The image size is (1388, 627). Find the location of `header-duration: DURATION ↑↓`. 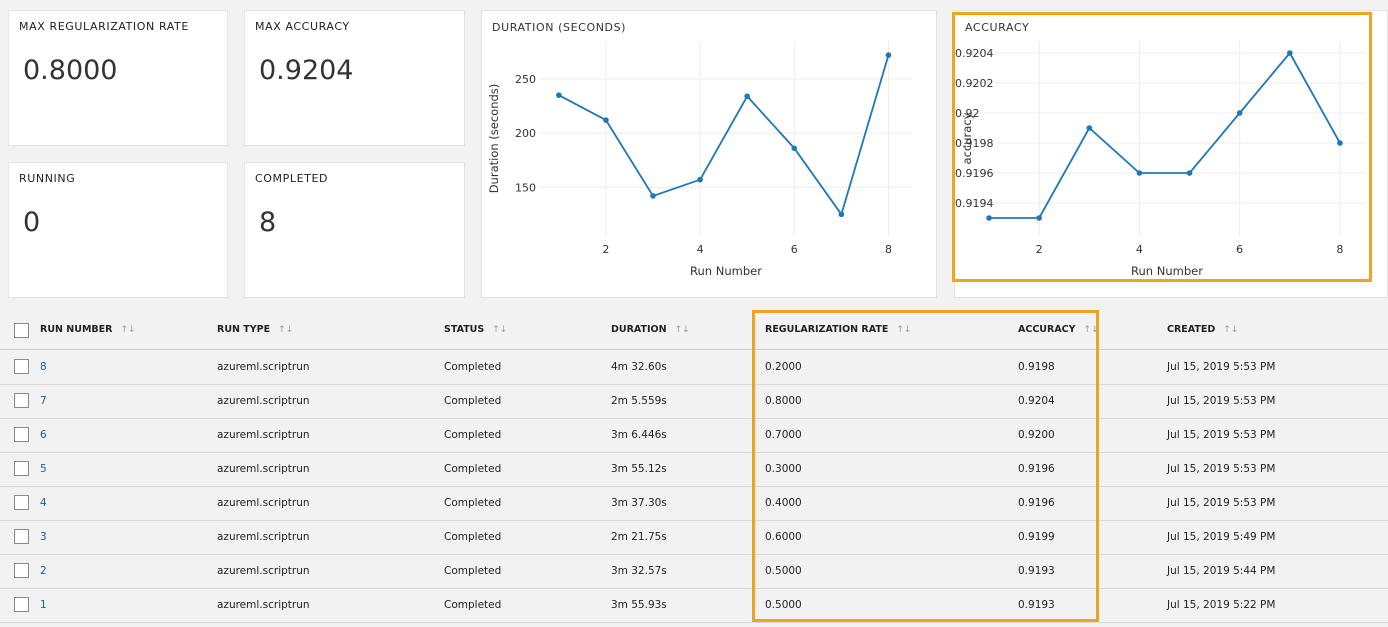

header-duration: DURATION ↑↓ is located at coordinates (650, 329).